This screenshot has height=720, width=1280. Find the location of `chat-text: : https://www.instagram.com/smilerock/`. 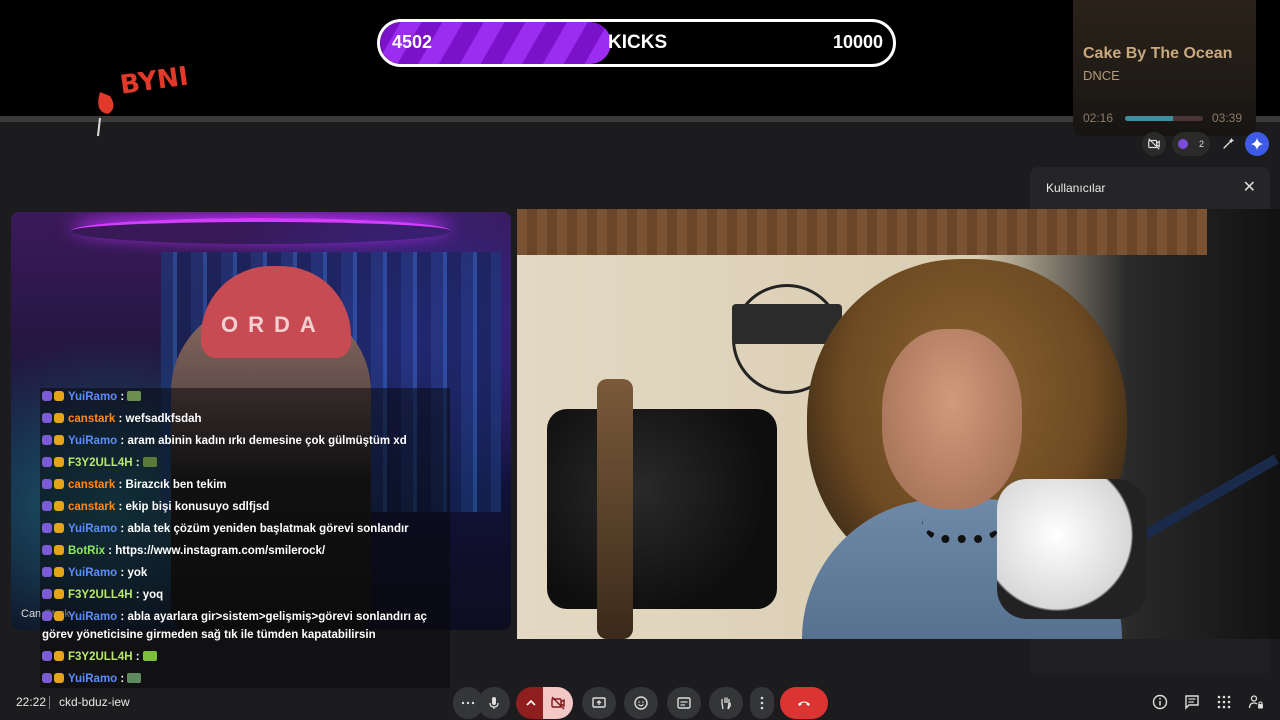

chat-text: : https://www.instagram.com/smilerock/ is located at coordinates (215, 551).